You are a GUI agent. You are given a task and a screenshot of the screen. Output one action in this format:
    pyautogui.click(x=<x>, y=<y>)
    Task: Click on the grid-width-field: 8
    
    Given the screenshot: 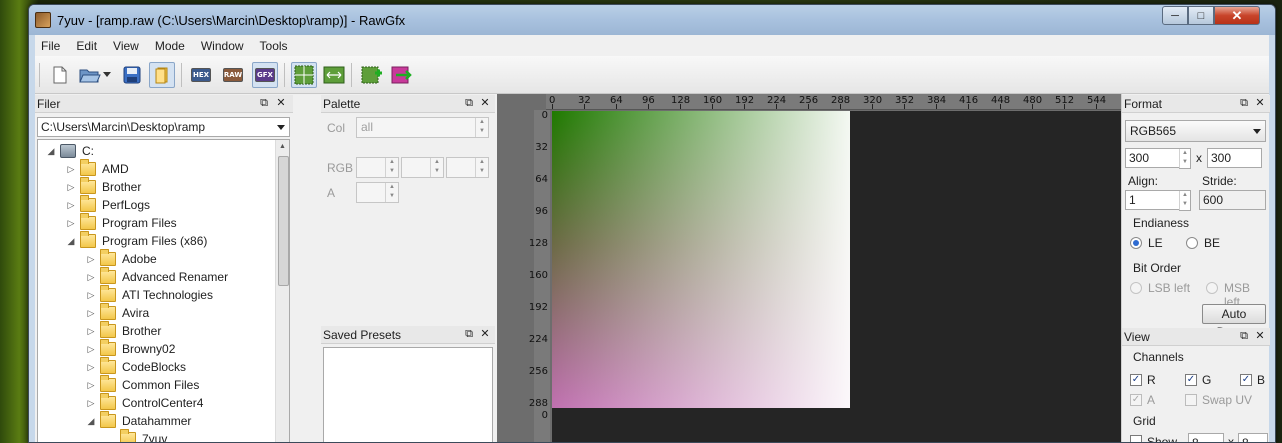 What is the action you would take?
    pyautogui.click(x=1206, y=437)
    